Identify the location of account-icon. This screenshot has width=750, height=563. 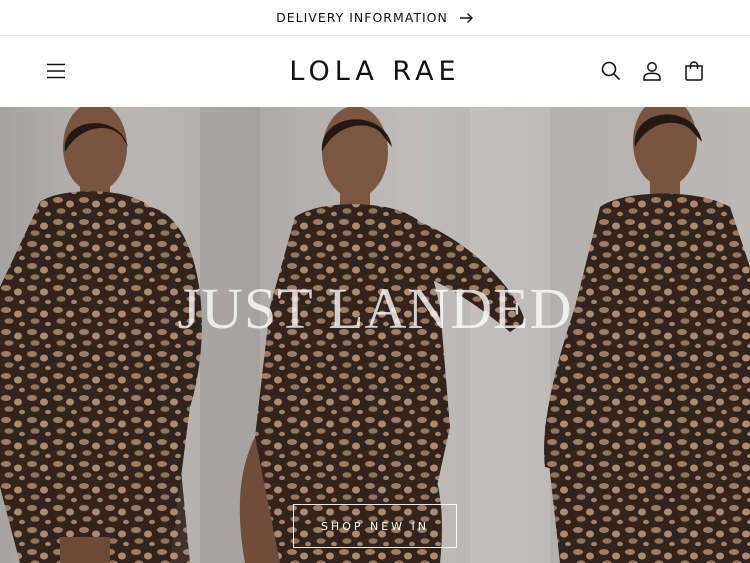
(652, 71).